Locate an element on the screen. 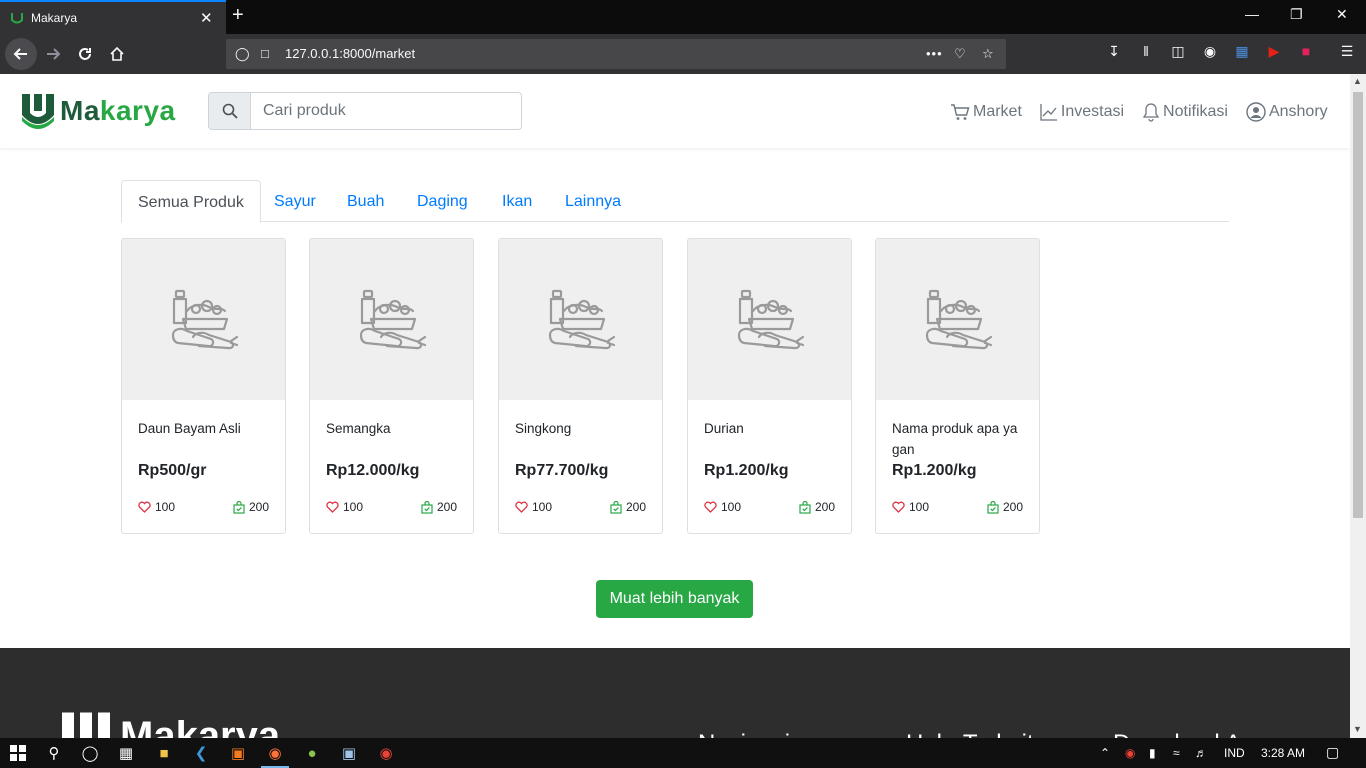 The height and width of the screenshot is (768, 1366). product-card: Durian Rp1.200/kg 100 200 is located at coordinates (769, 386).